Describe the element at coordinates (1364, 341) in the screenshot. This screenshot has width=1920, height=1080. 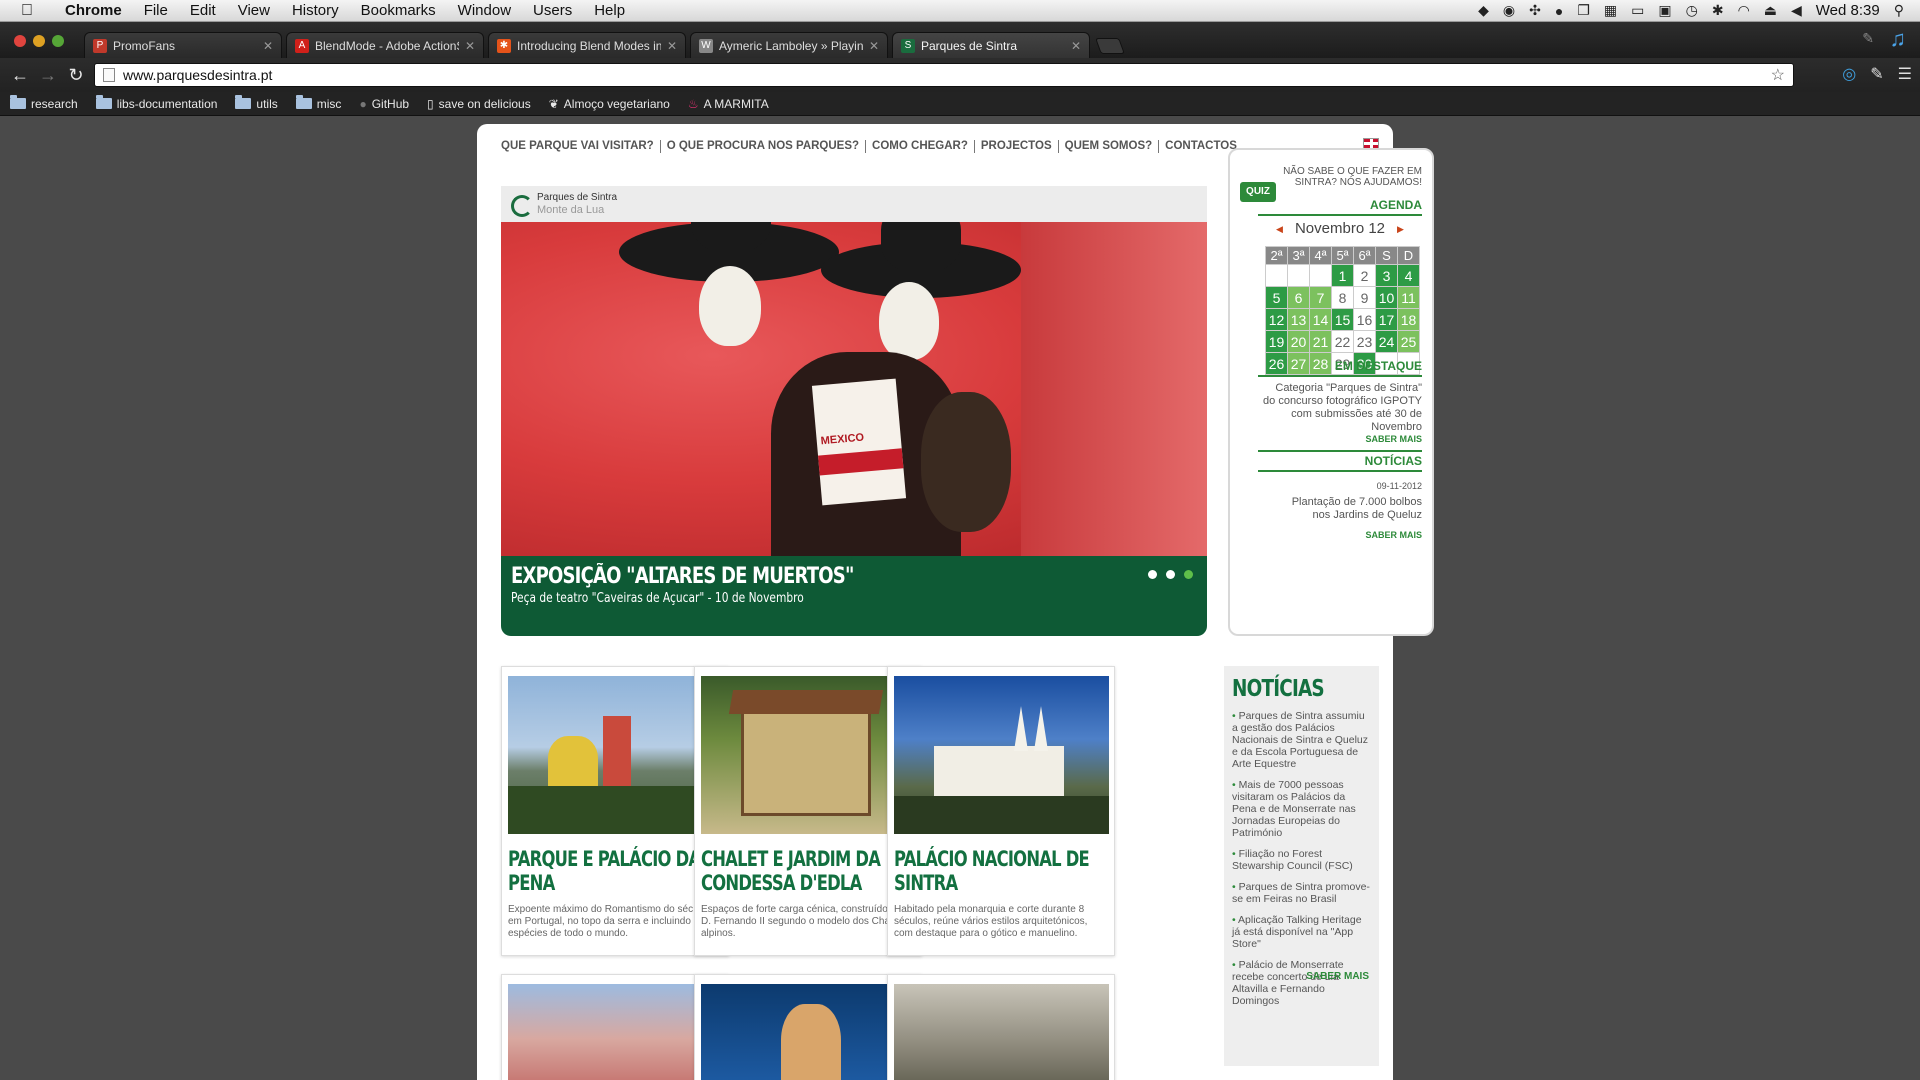
I see `calendar-day: 23` at that location.